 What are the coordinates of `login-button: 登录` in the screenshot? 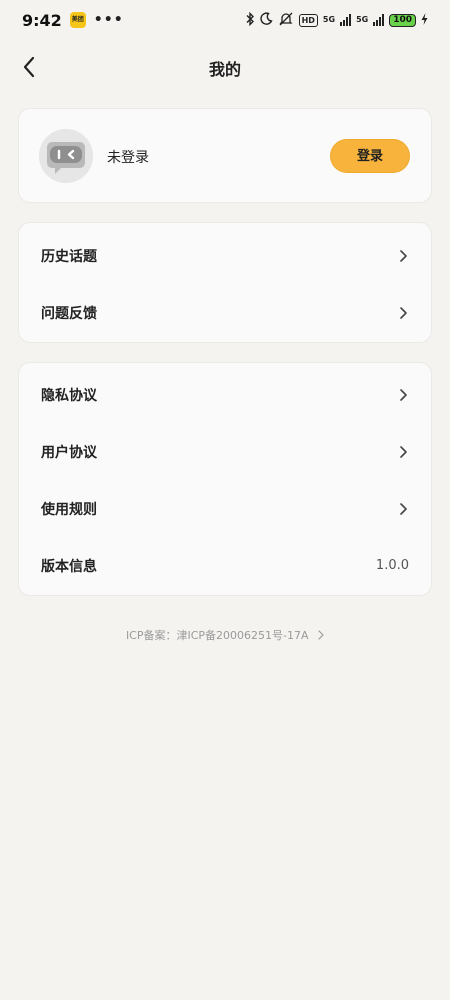 It's located at (370, 156).